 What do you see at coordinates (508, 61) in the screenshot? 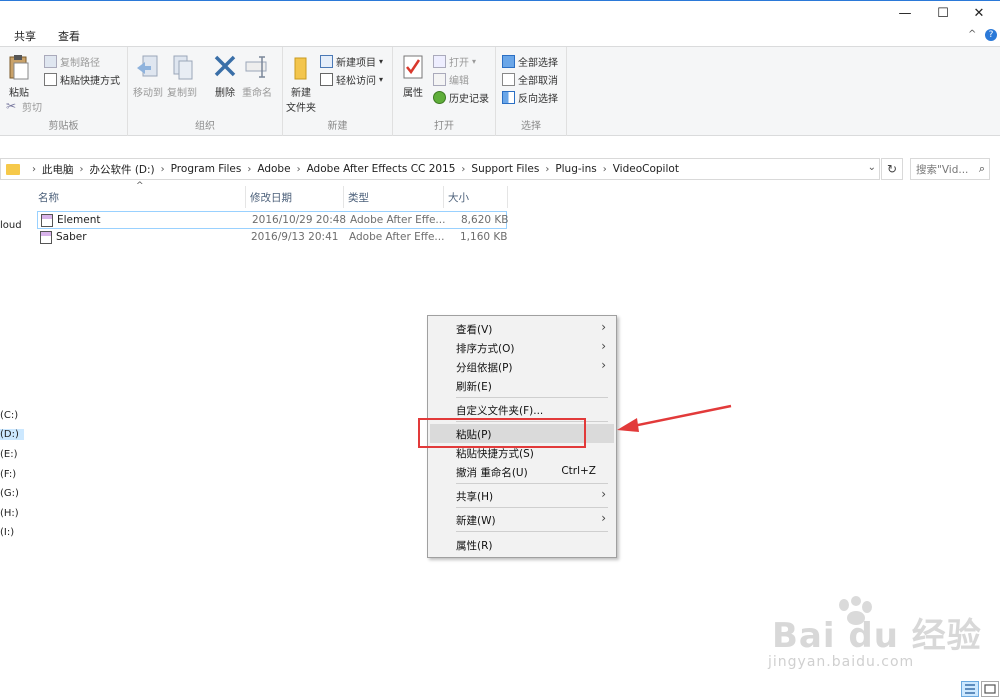
I see `select-all-icon` at bounding box center [508, 61].